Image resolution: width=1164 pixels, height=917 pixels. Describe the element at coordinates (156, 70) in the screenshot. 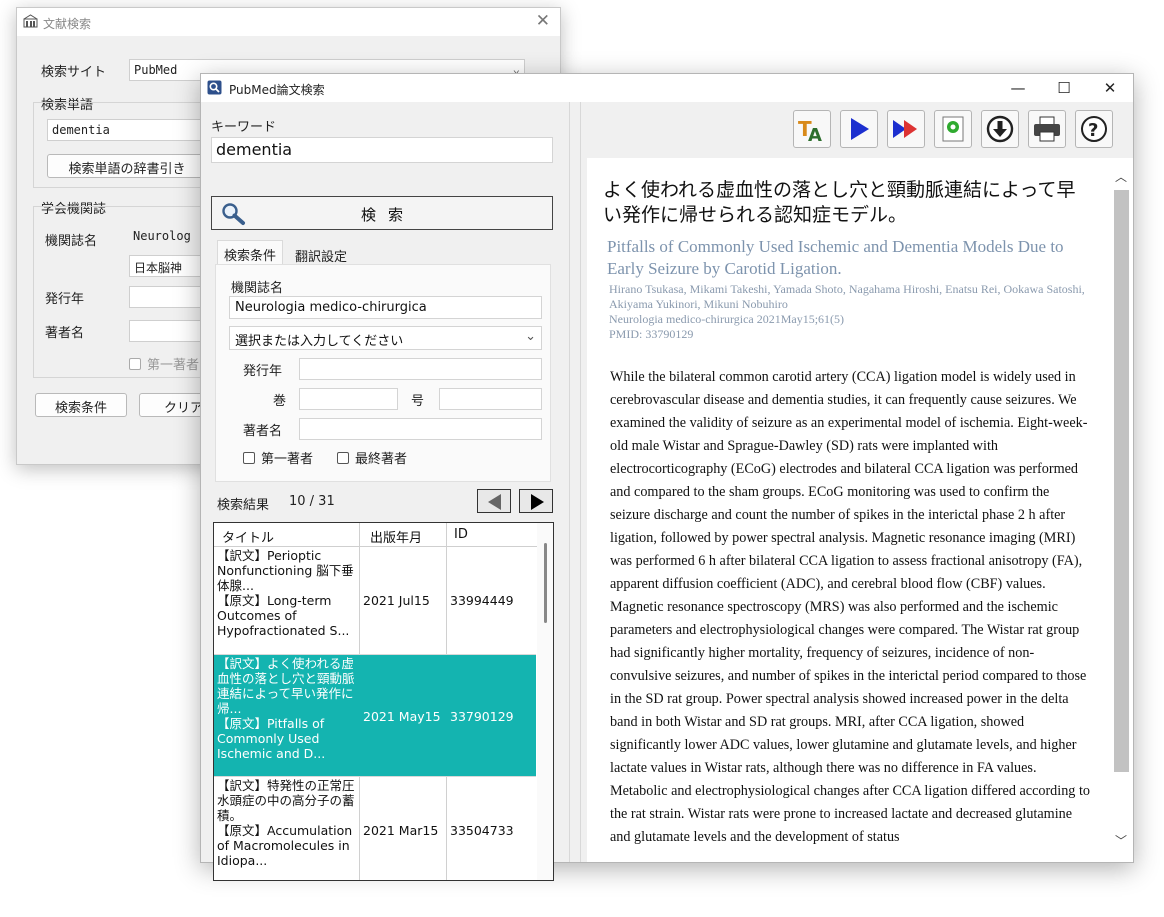

I see `search-site-value: PubMed` at that location.